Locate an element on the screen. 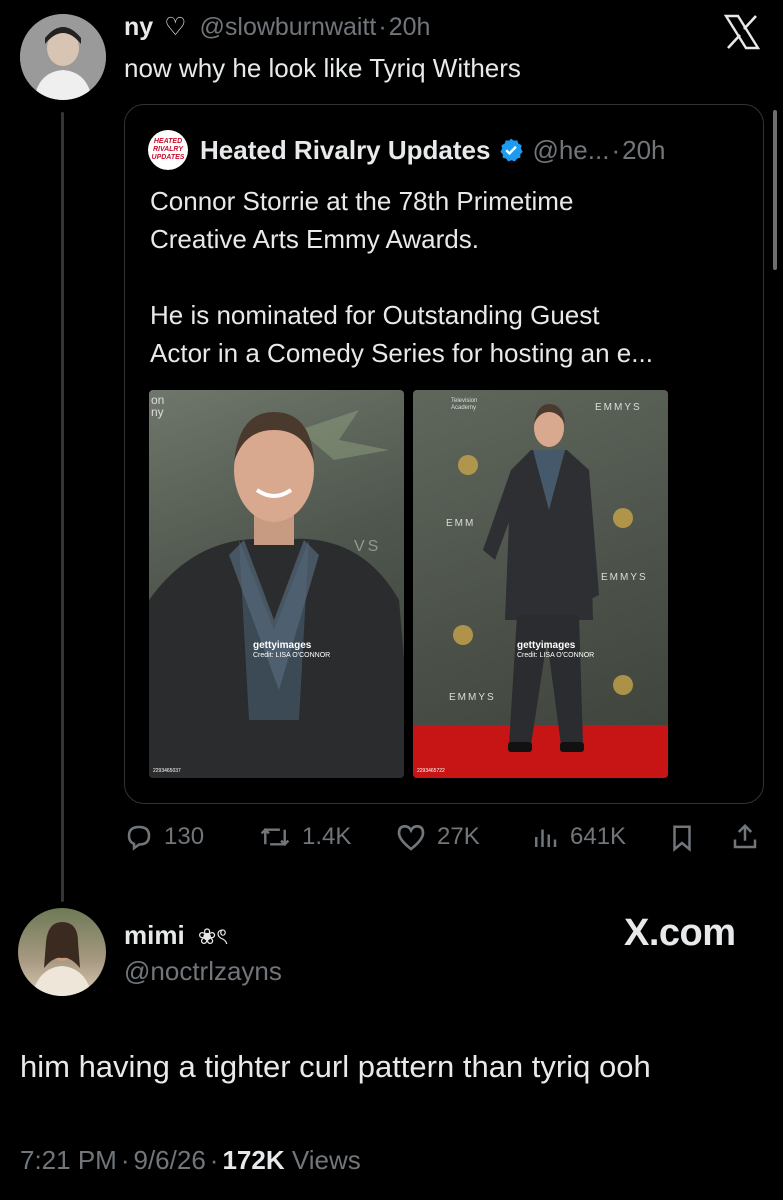  hockey-player-photo is located at coordinates (63, 57).